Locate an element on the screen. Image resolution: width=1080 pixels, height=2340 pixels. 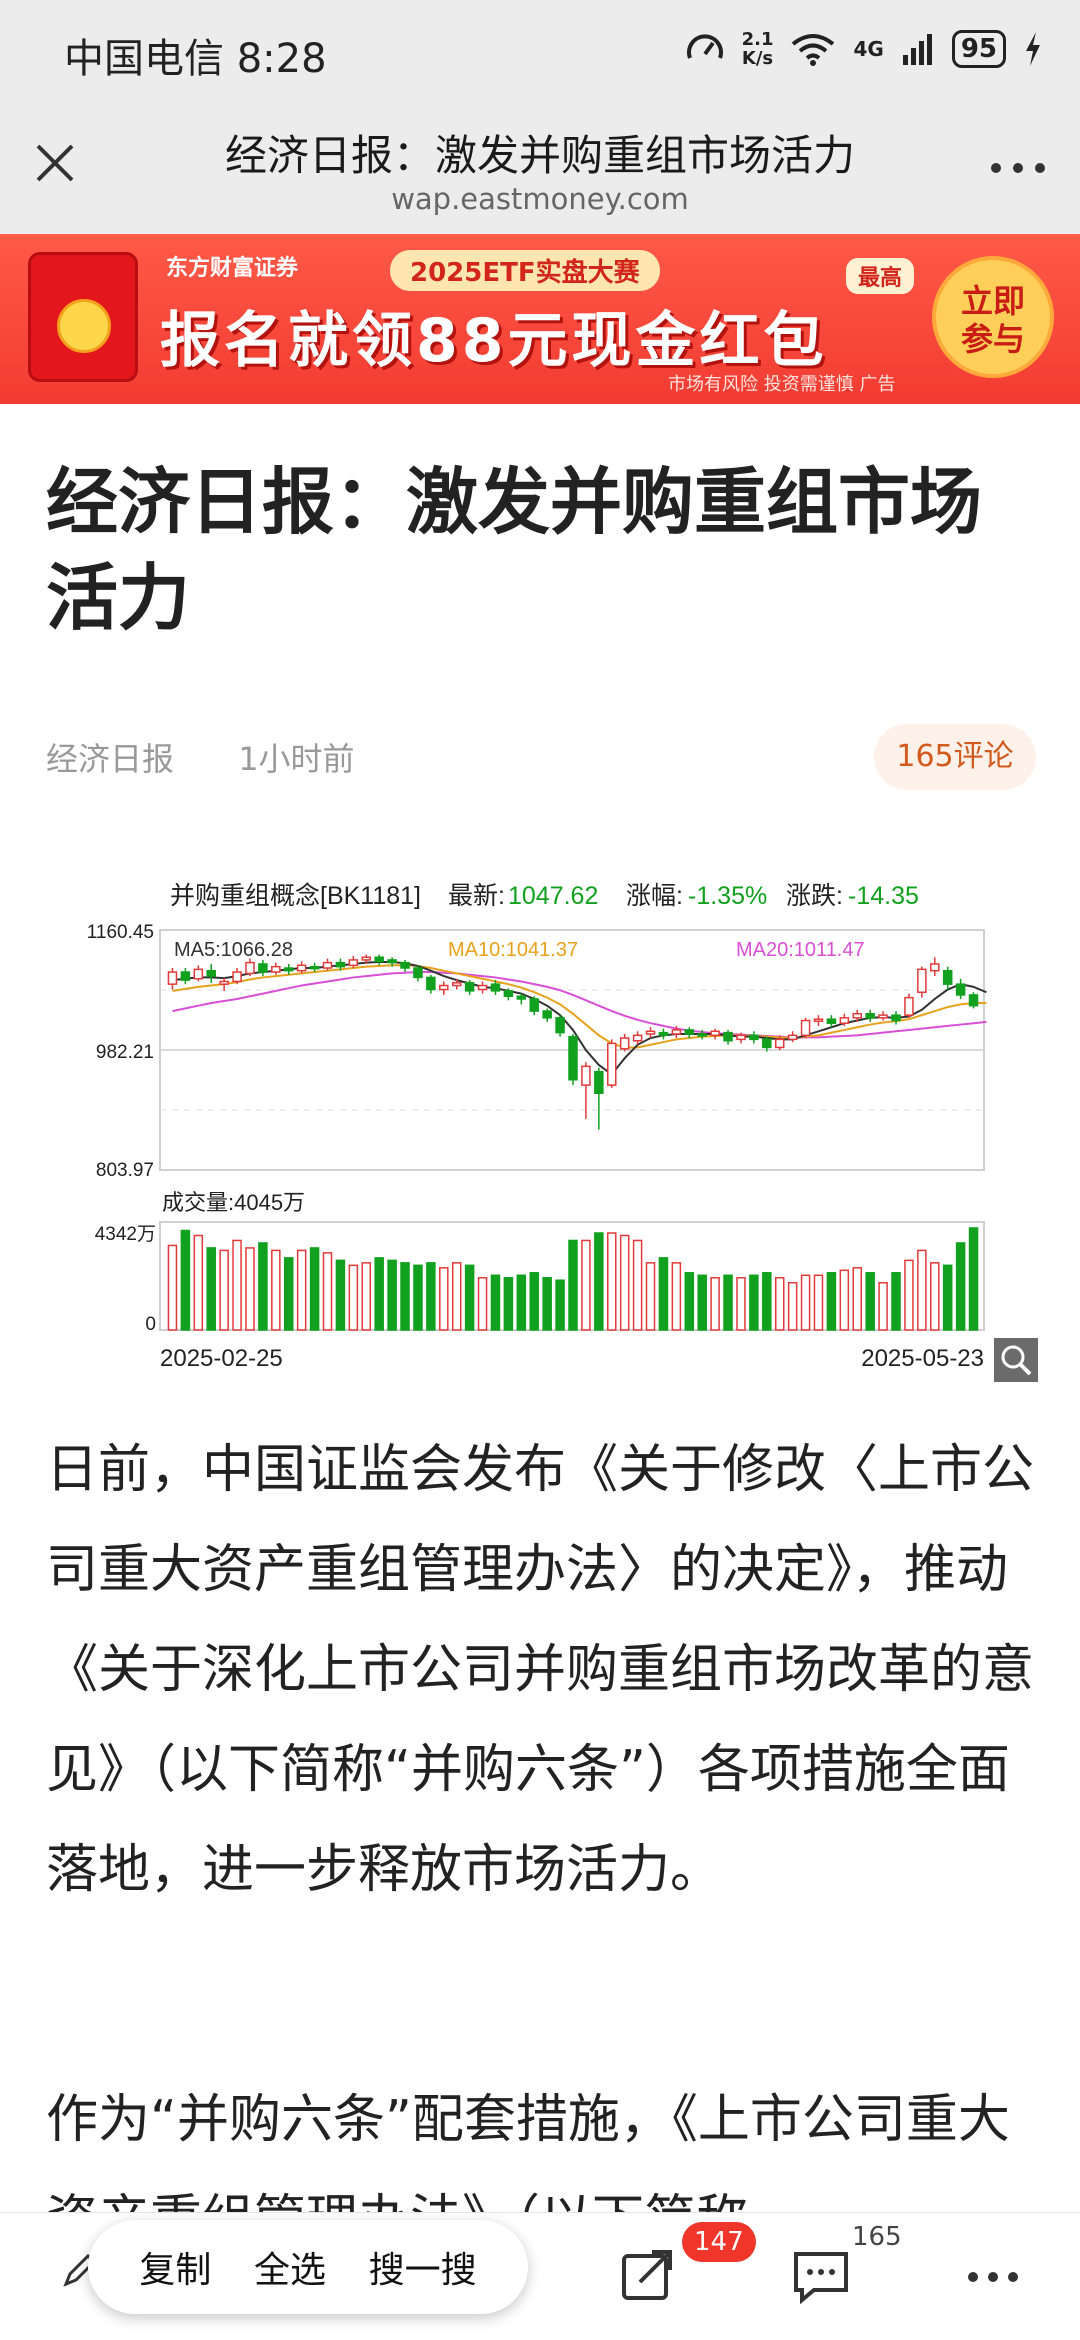
article-time: 1小时前 is located at coordinates (296, 759).